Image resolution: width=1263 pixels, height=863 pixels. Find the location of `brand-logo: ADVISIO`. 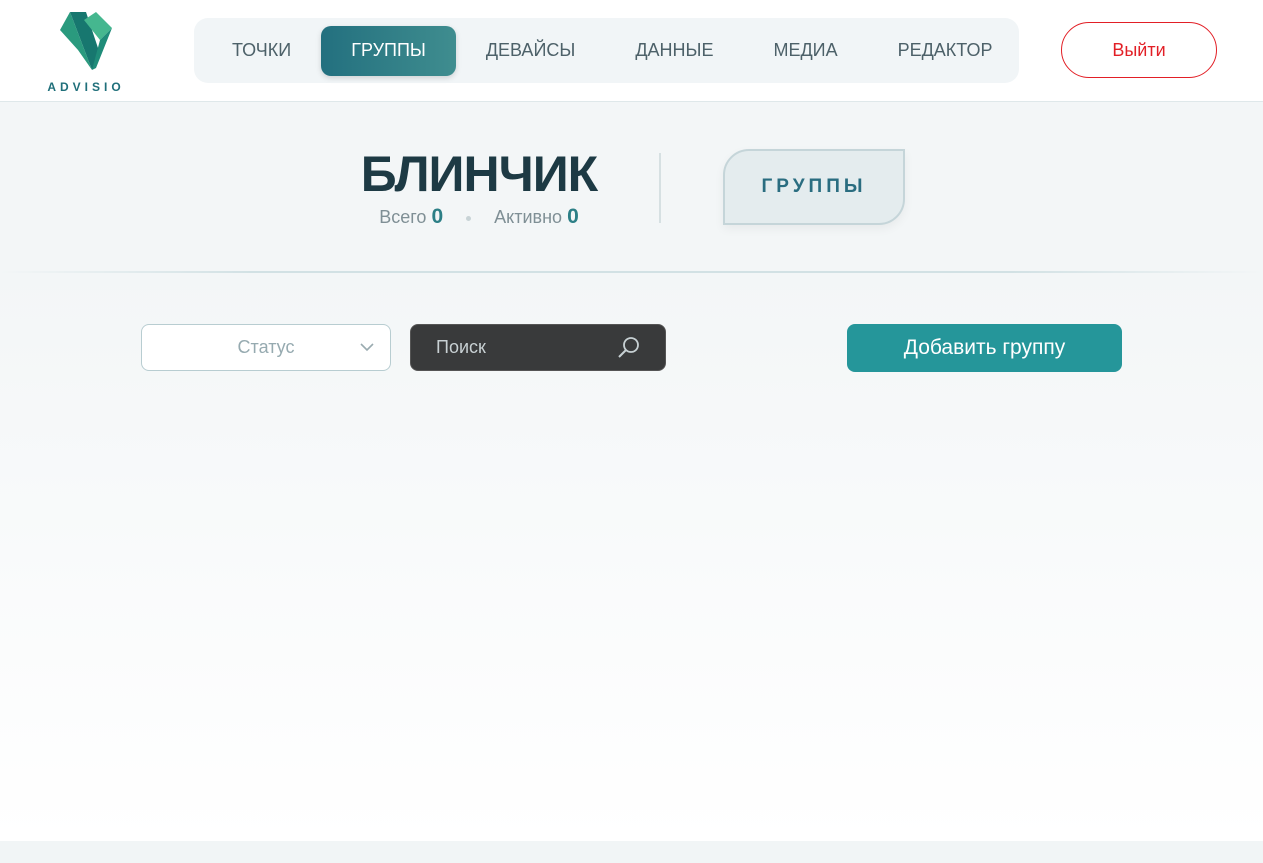

brand-logo: ADVISIO is located at coordinates (86, 52).